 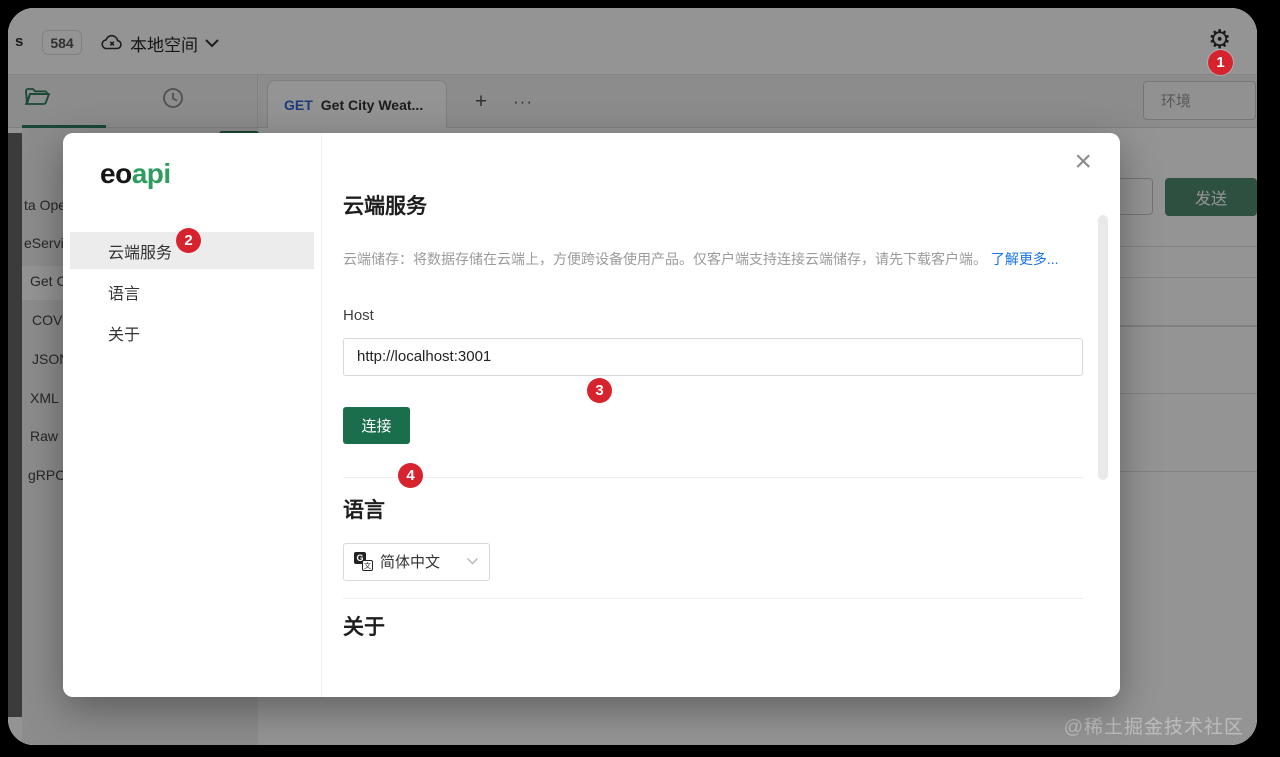 What do you see at coordinates (364, 627) in the screenshot?
I see `about-section-title: 关于` at bounding box center [364, 627].